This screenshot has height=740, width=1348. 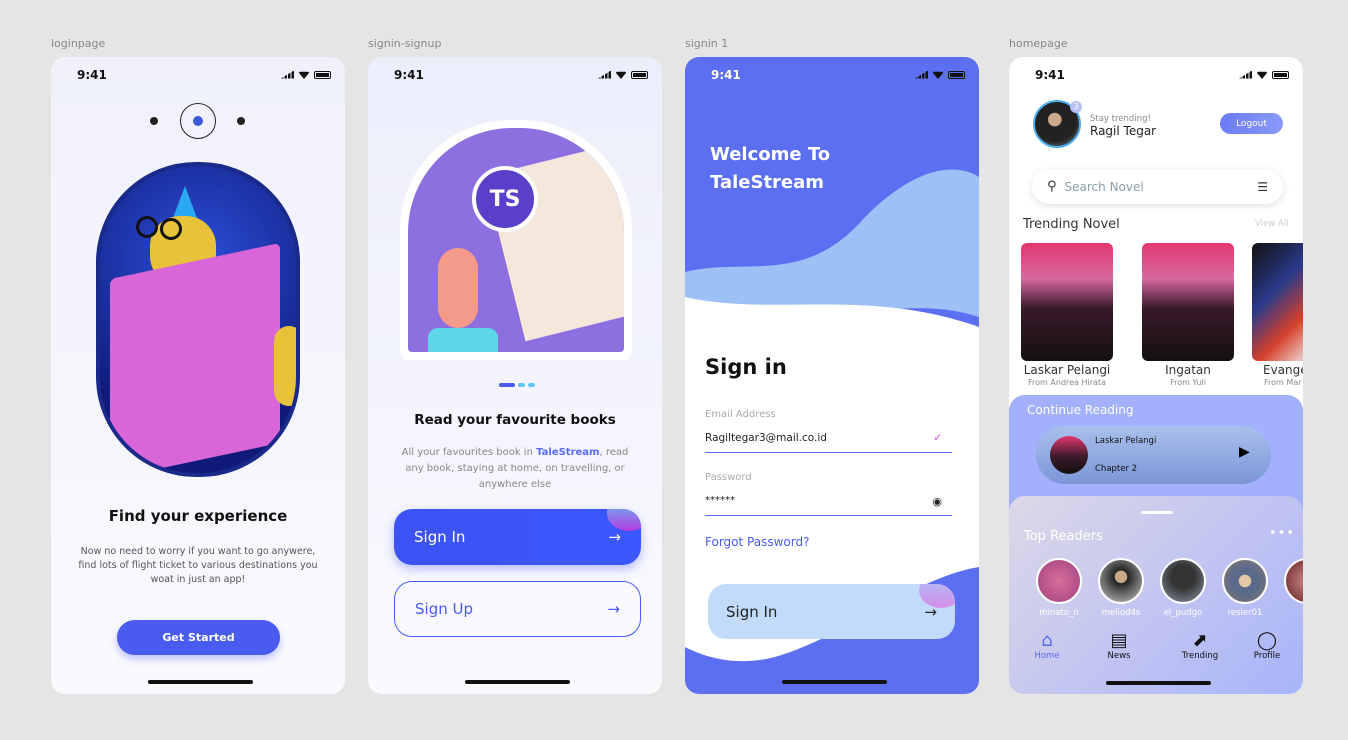 What do you see at coordinates (1200, 656) in the screenshot?
I see `nav-label: Trending` at bounding box center [1200, 656].